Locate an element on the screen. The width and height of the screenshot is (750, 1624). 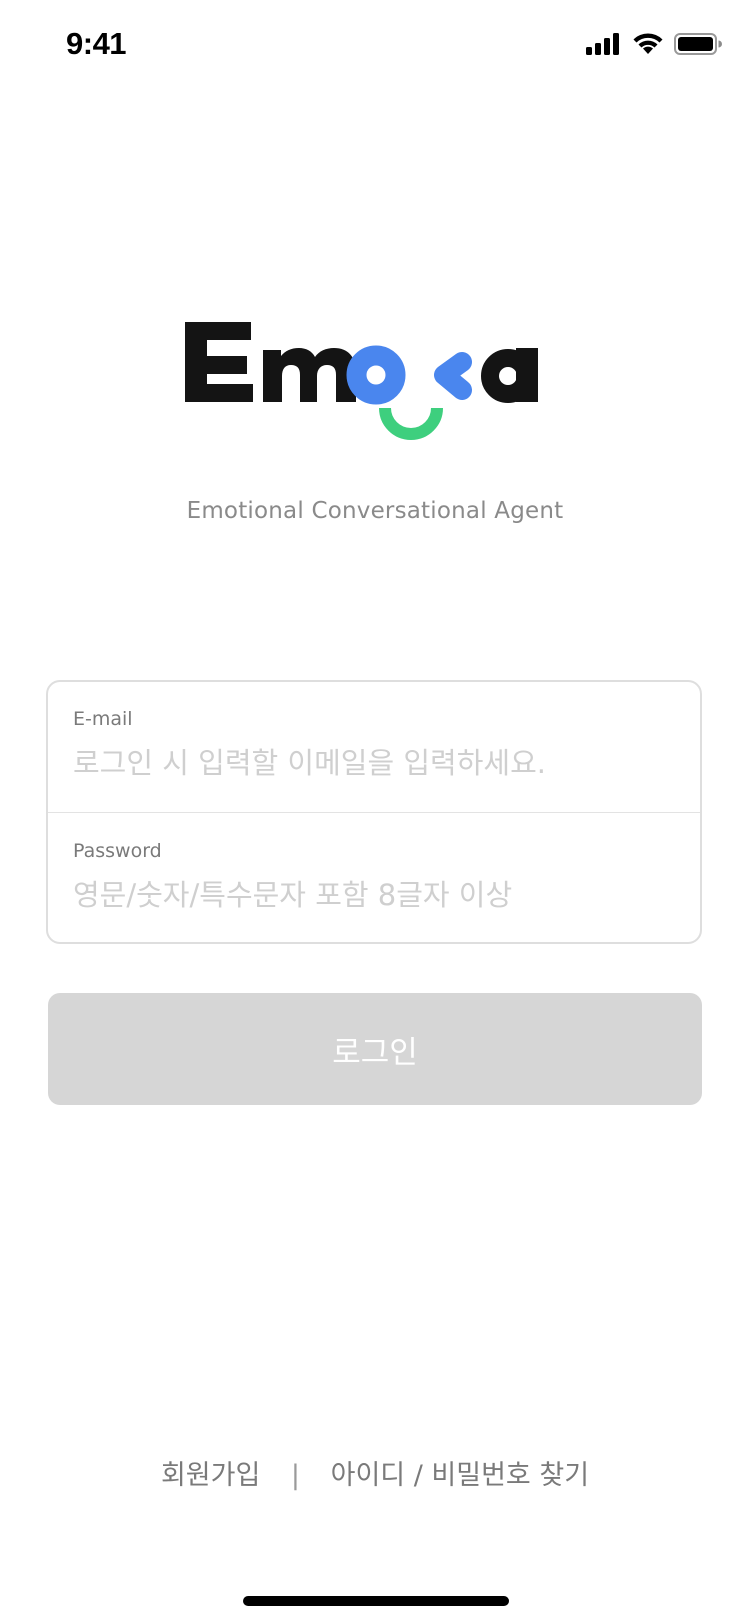
signup-link: 회원가입 is located at coordinates (210, 1475).